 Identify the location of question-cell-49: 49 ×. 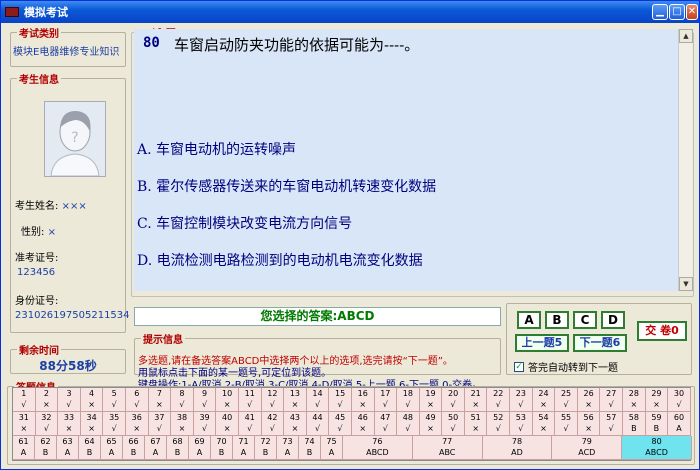
(431, 424).